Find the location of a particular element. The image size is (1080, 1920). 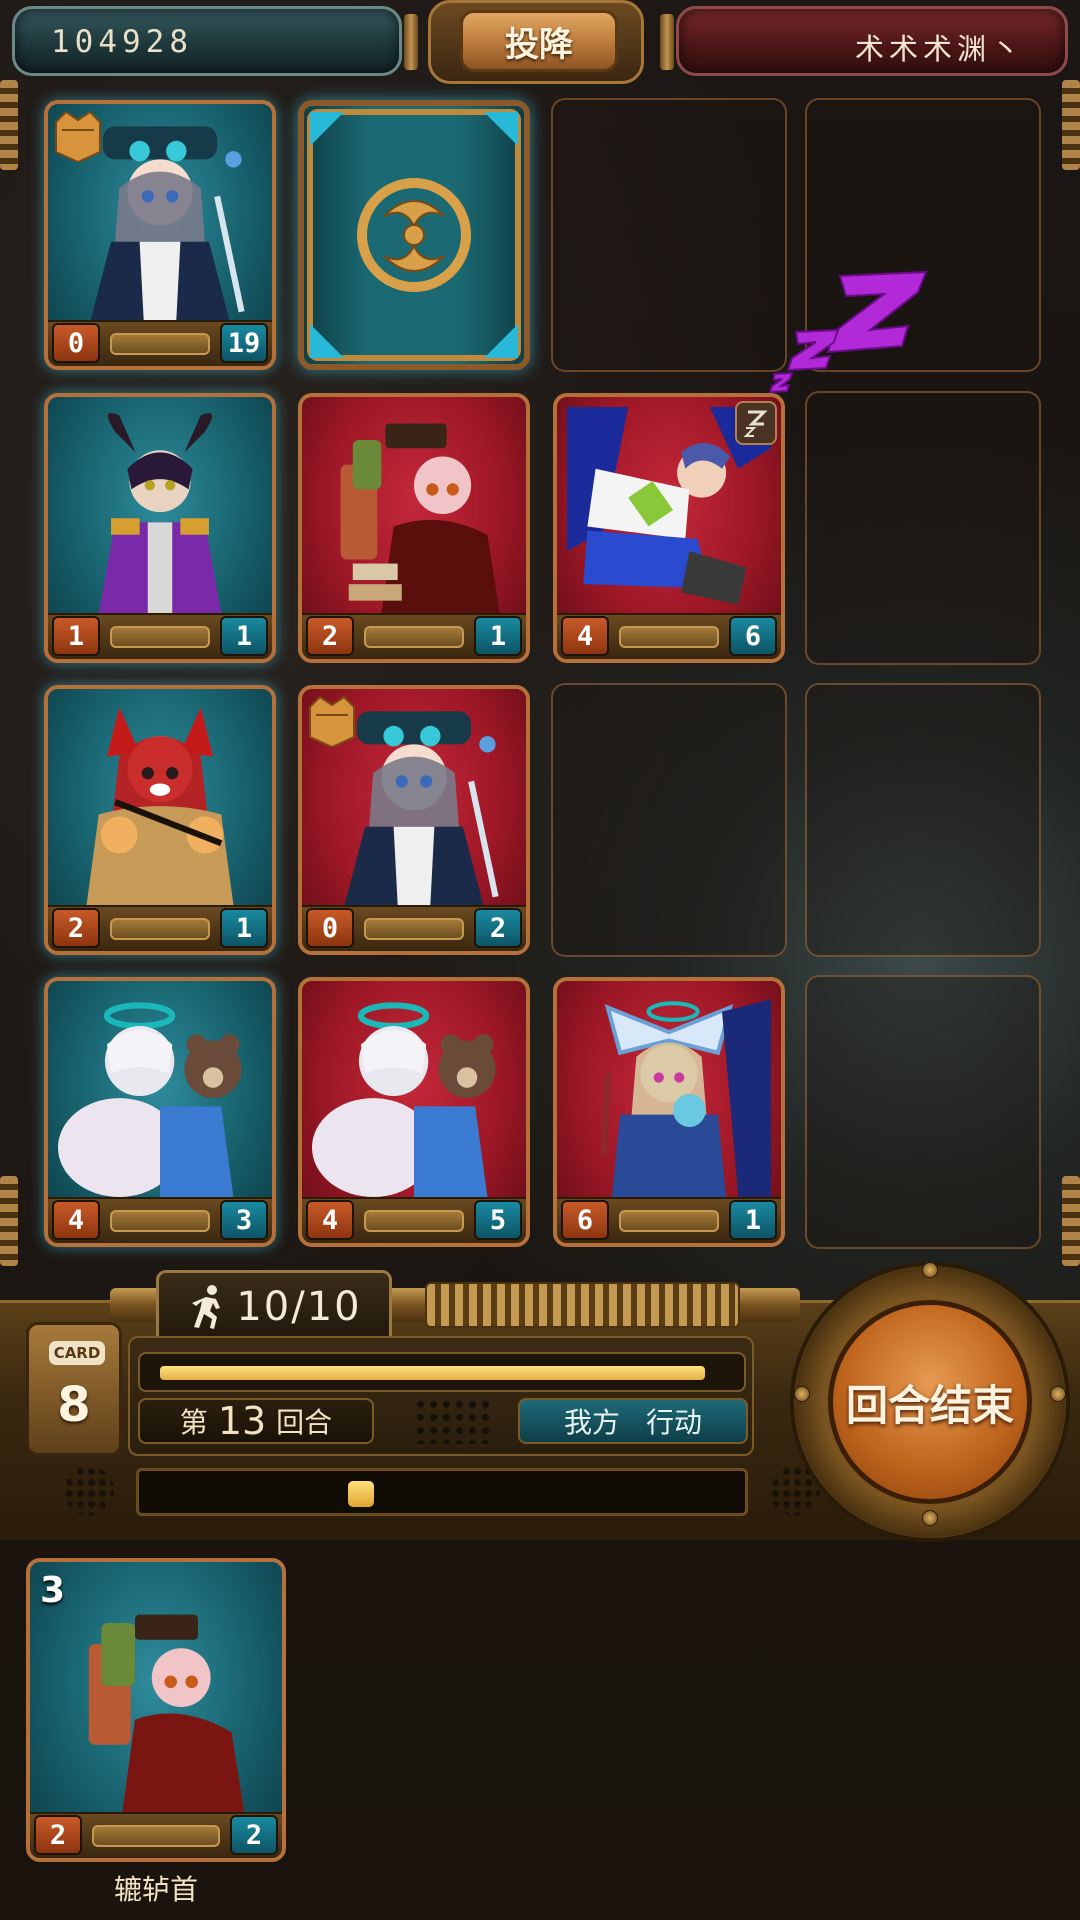

hand-card-art is located at coordinates (156, 1707).